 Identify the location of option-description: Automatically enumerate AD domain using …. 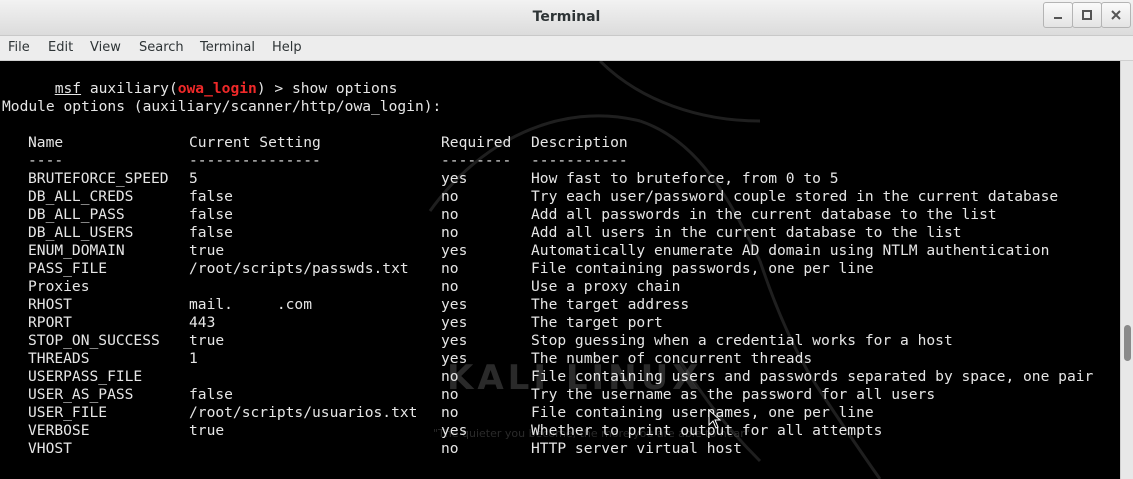
(790, 250).